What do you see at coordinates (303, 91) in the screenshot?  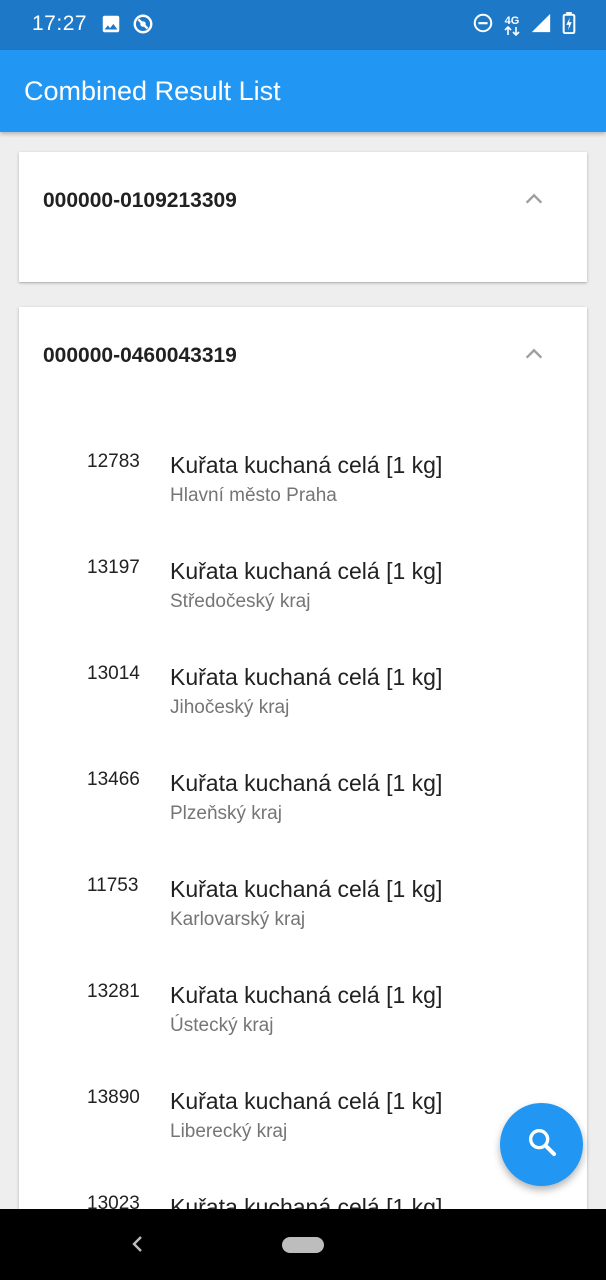 I see `app-bar: Combined Result List` at bounding box center [303, 91].